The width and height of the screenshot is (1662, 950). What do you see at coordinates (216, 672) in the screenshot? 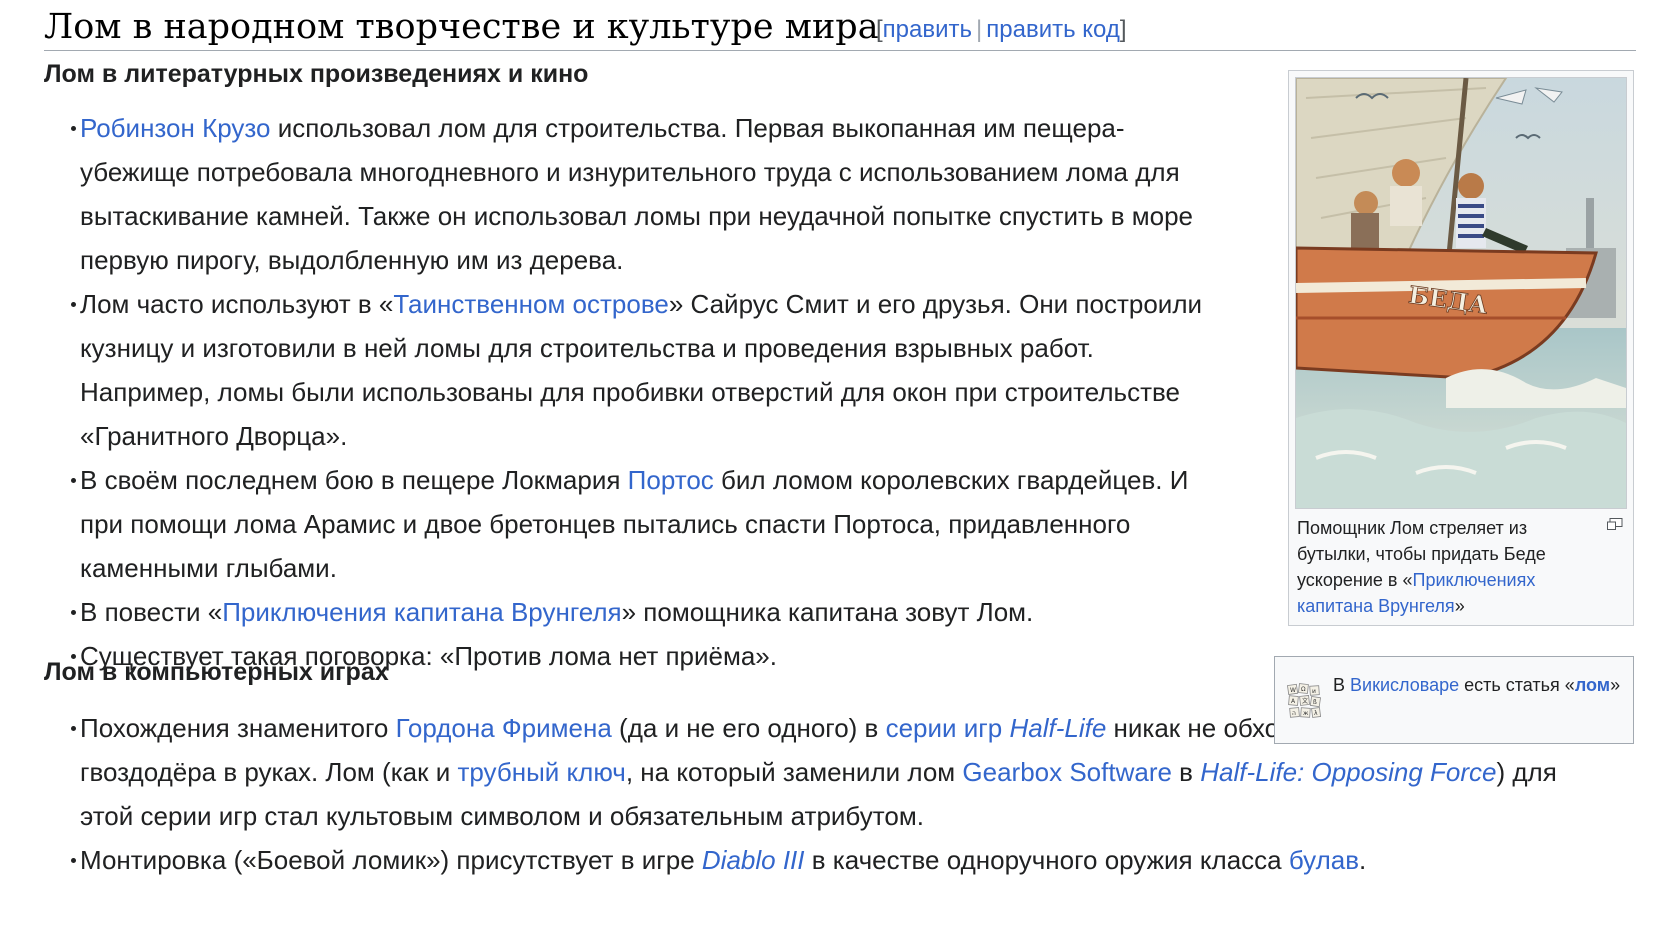
I see `subsection-title-games: Лом в компьютерных играх` at bounding box center [216, 672].